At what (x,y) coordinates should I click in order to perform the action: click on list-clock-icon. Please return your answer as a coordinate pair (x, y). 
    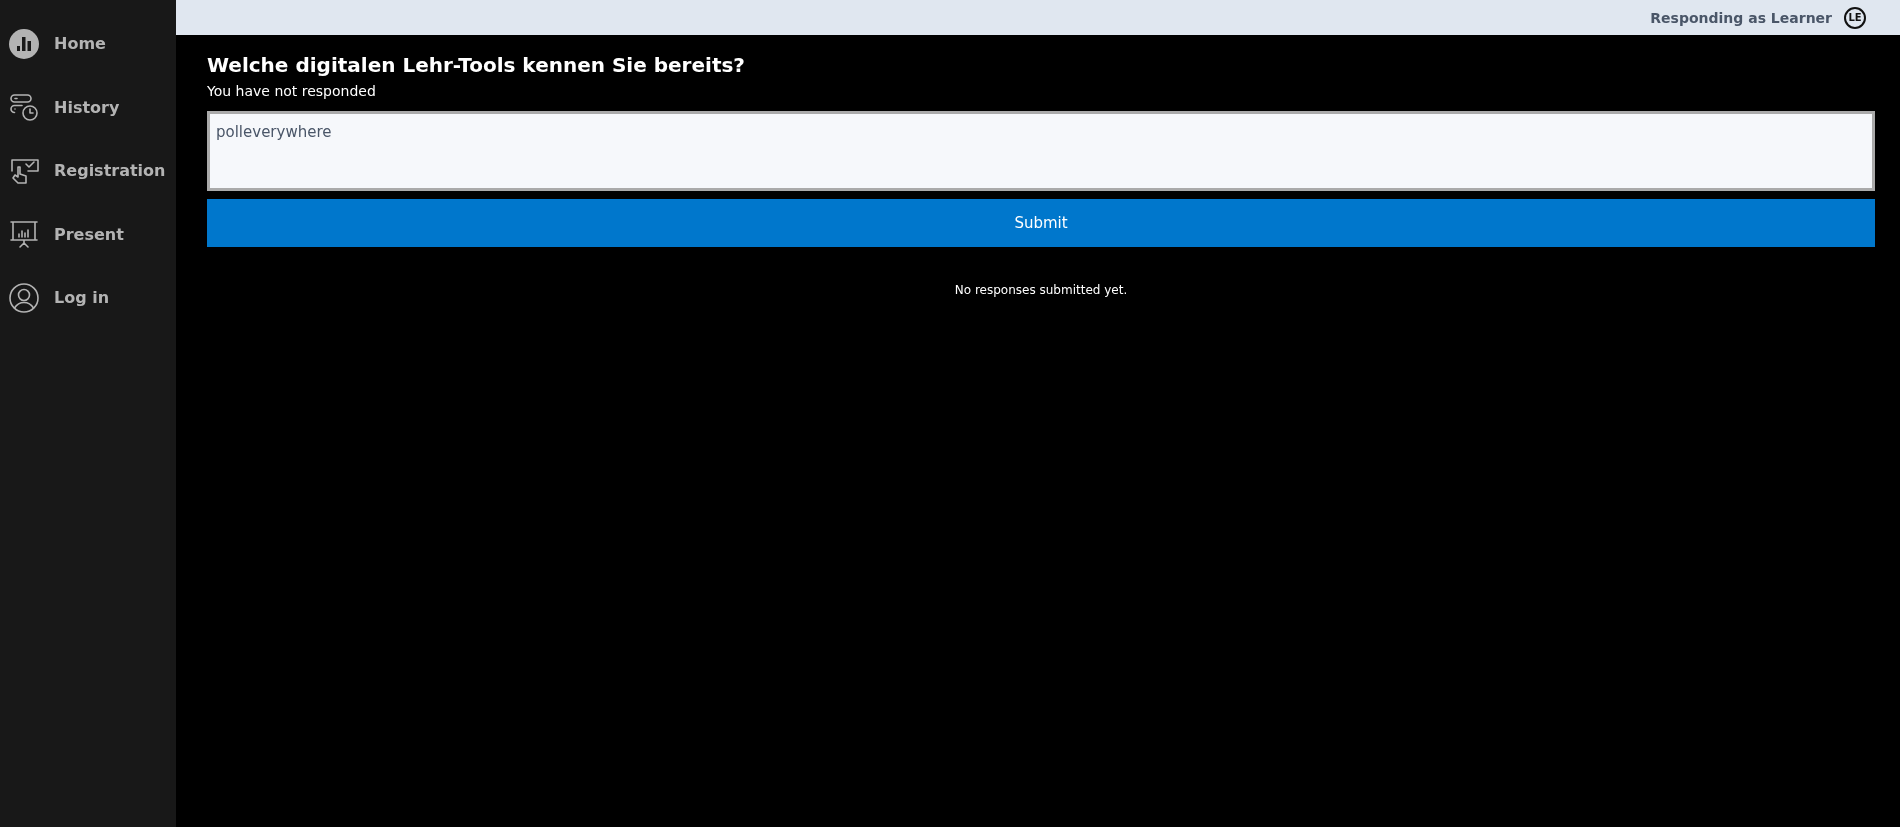
    Looking at the image, I should click on (24, 107).